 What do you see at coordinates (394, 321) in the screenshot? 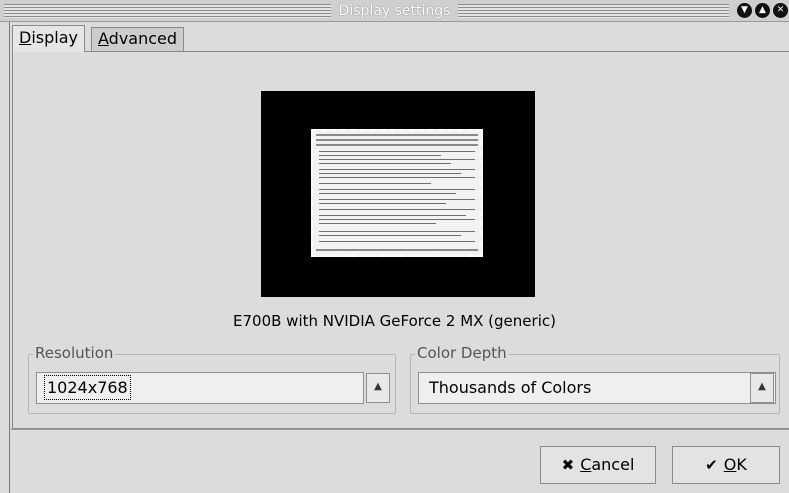
I see `monitor-caption: E700B with NVIDIA GeForce 2 MX (generic)` at bounding box center [394, 321].